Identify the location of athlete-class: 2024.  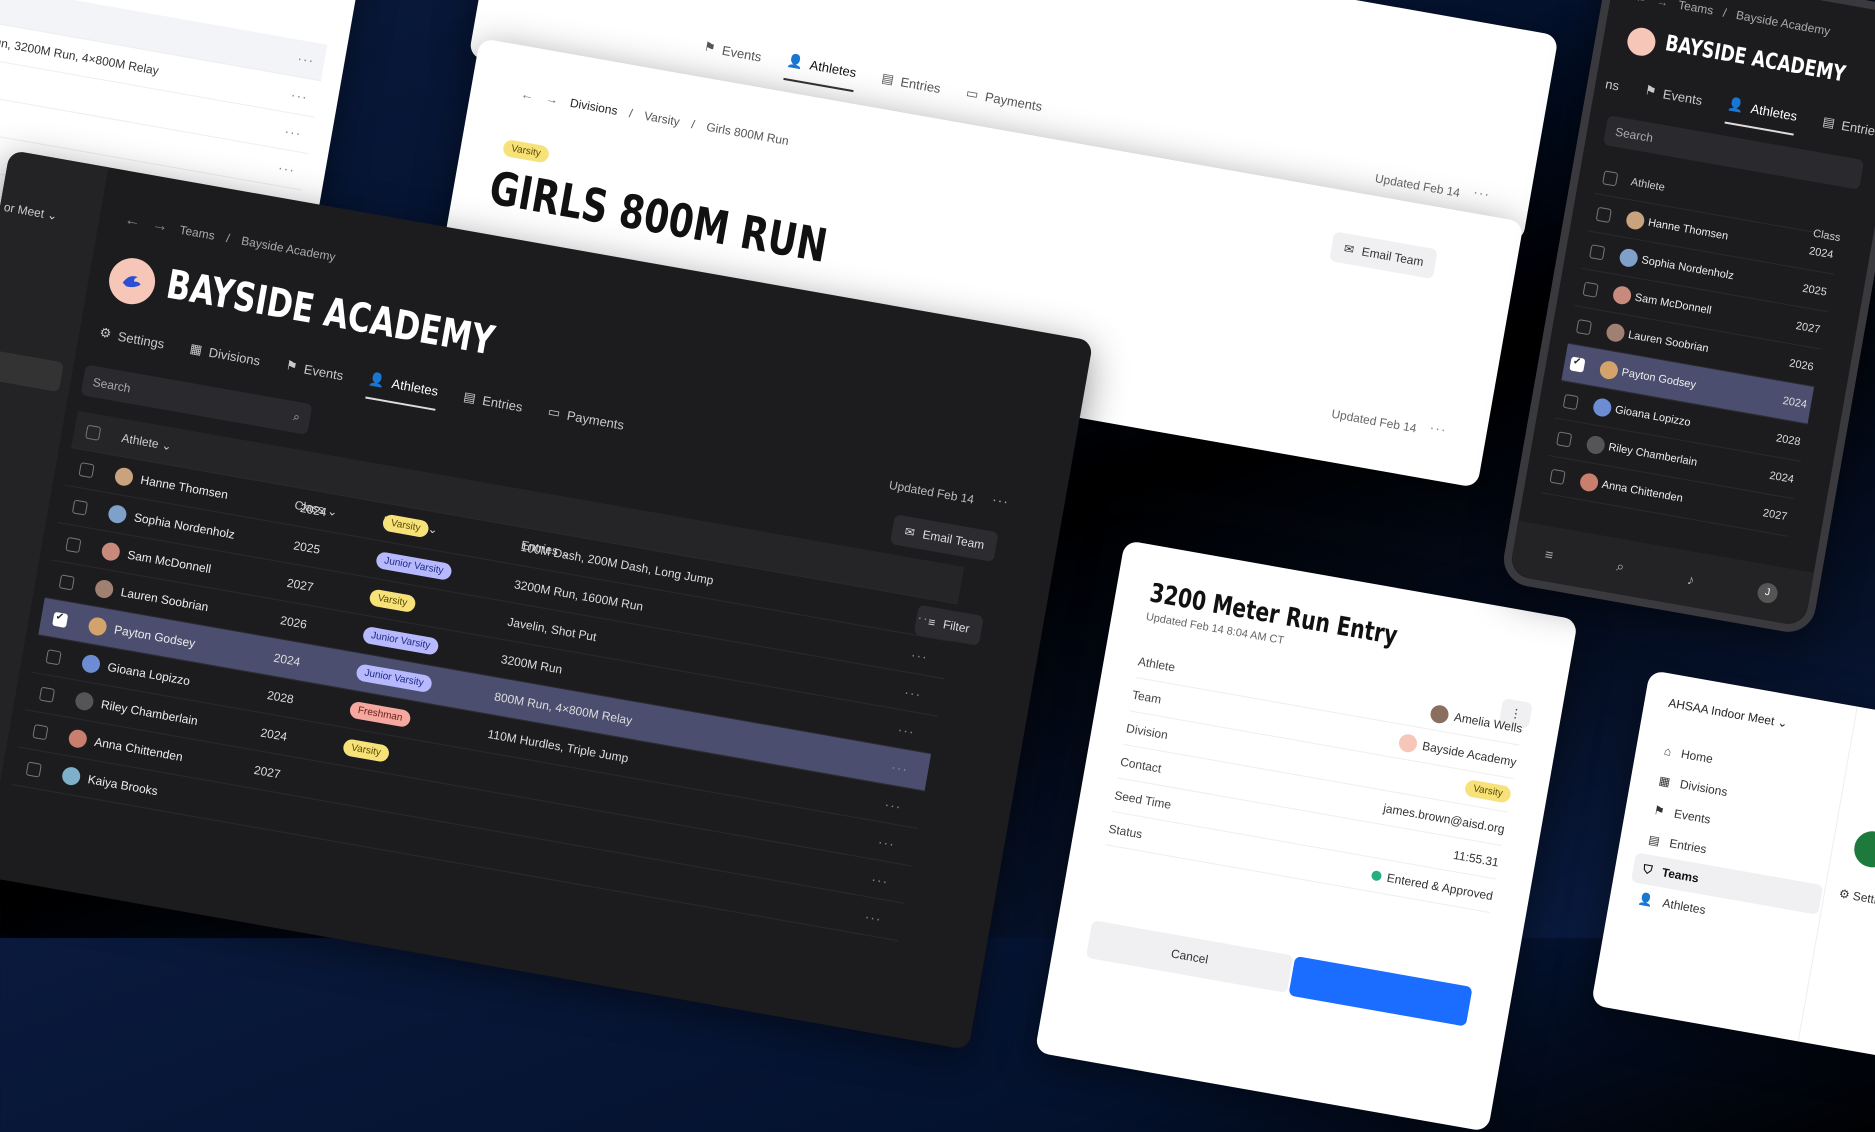
(274, 734).